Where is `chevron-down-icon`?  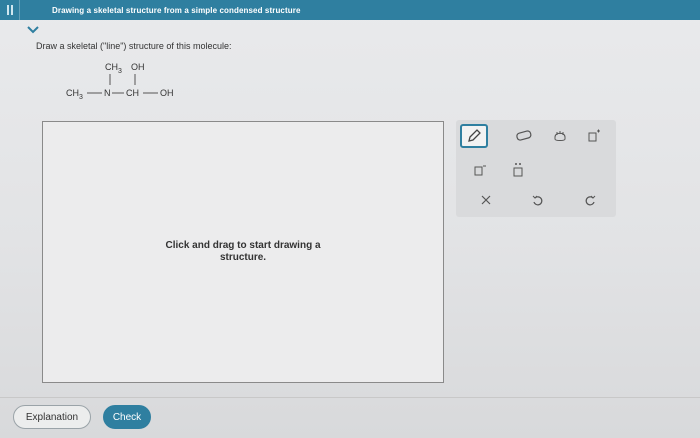
chevron-down-icon is located at coordinates (33, 30).